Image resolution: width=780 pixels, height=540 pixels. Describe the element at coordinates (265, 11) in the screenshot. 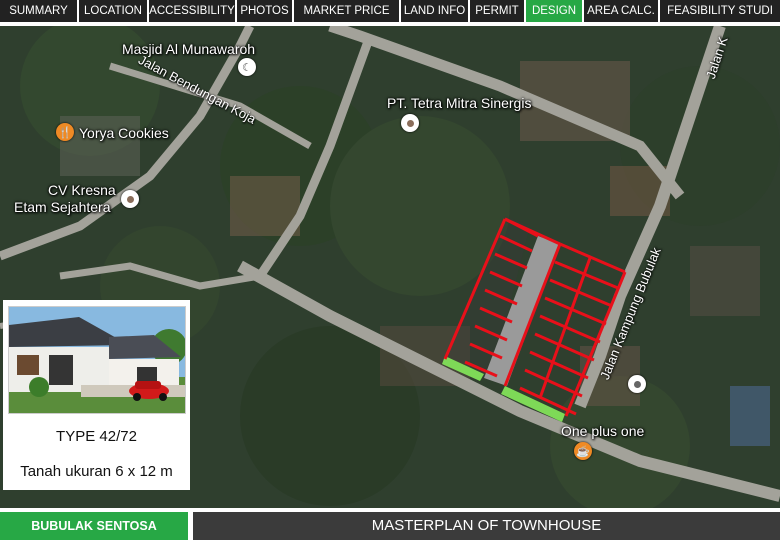

I see `tab-photos: PHOTOS` at that location.